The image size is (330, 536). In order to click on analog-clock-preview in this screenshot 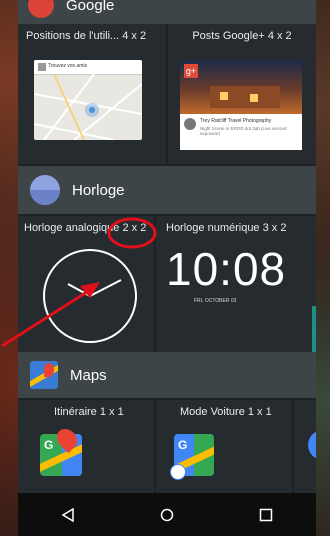, I will do `click(90, 296)`.